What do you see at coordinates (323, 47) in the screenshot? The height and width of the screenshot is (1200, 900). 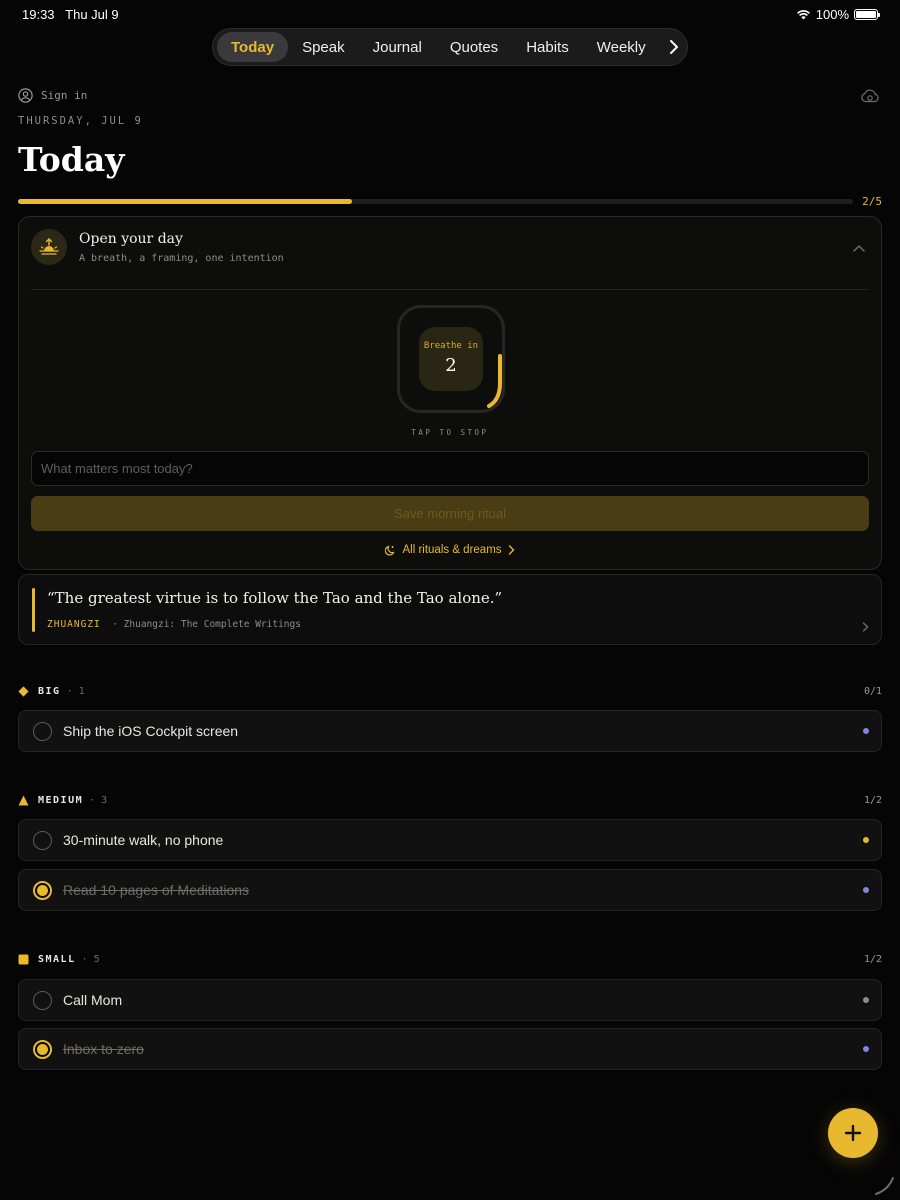 I see `tab-speak: Speak` at bounding box center [323, 47].